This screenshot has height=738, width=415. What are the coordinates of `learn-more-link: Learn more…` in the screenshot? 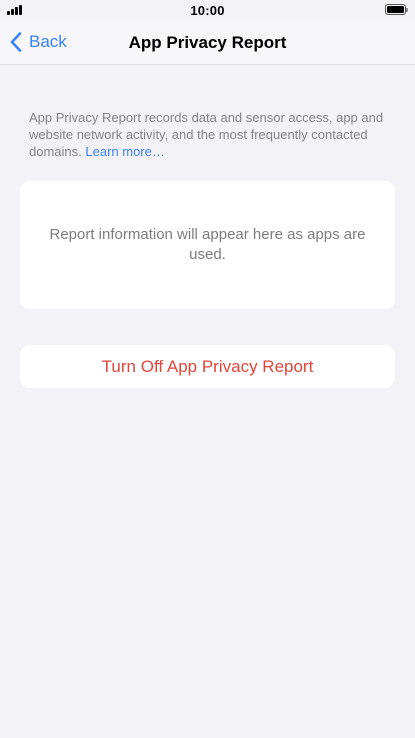 It's located at (124, 151).